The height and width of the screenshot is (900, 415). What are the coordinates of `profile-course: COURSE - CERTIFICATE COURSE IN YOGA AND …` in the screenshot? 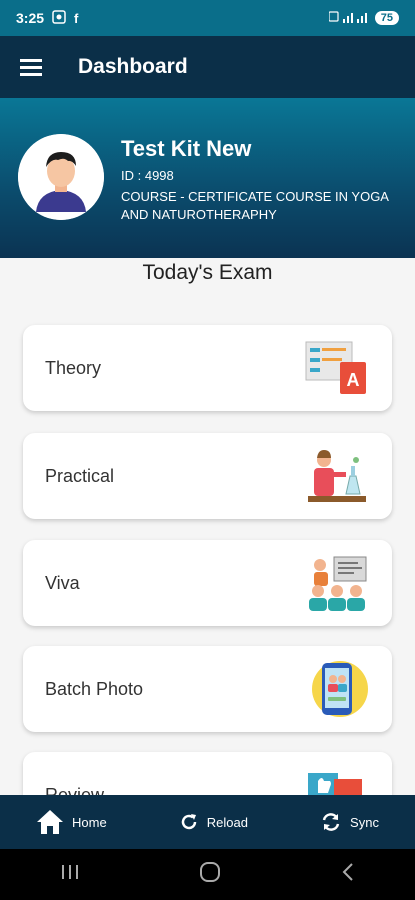 It's located at (255, 205).